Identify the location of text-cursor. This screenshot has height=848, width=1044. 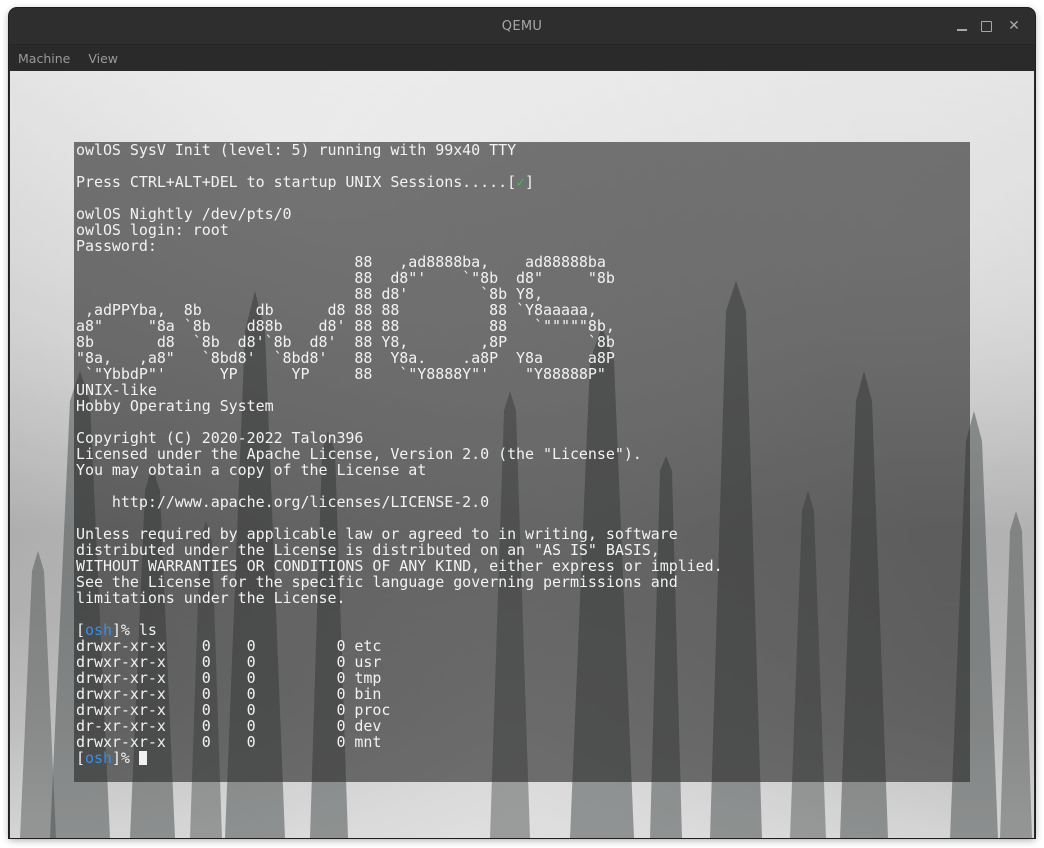
(142, 758).